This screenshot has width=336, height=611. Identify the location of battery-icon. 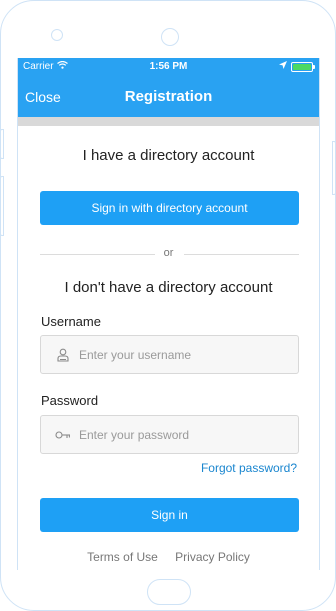
(303, 66).